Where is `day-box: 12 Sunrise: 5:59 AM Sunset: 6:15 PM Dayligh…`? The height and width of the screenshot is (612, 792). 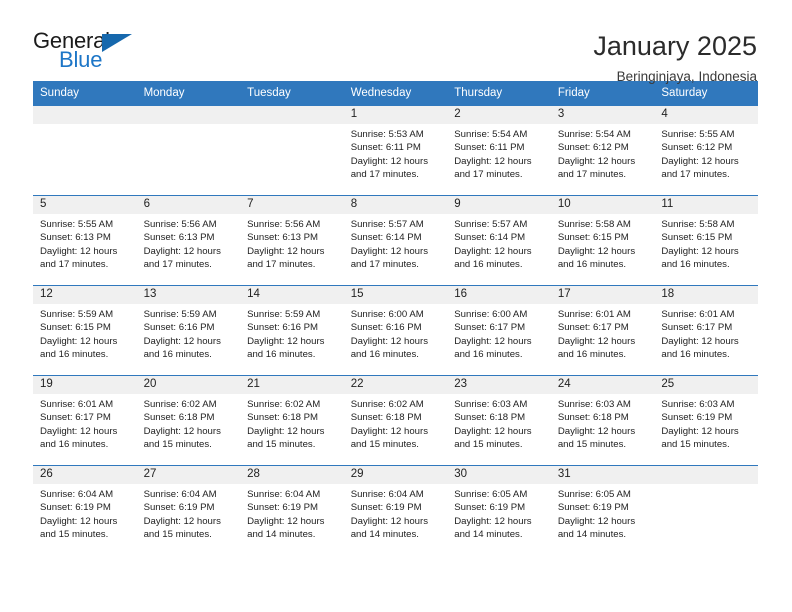
day-box: 12 Sunrise: 5:59 AM Sunset: 6:15 PM Dayligh… is located at coordinates (85, 330).